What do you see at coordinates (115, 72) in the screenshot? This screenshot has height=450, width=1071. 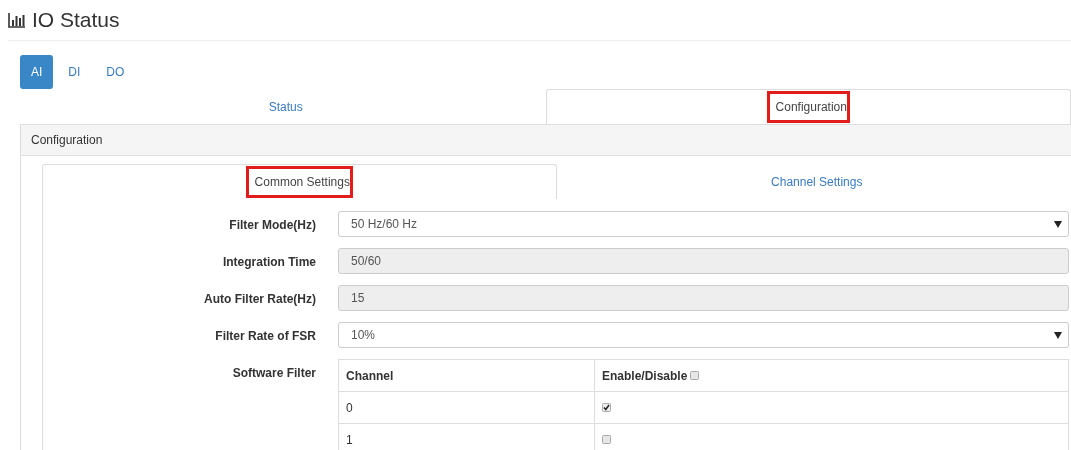 I see `io-tab: DO` at bounding box center [115, 72].